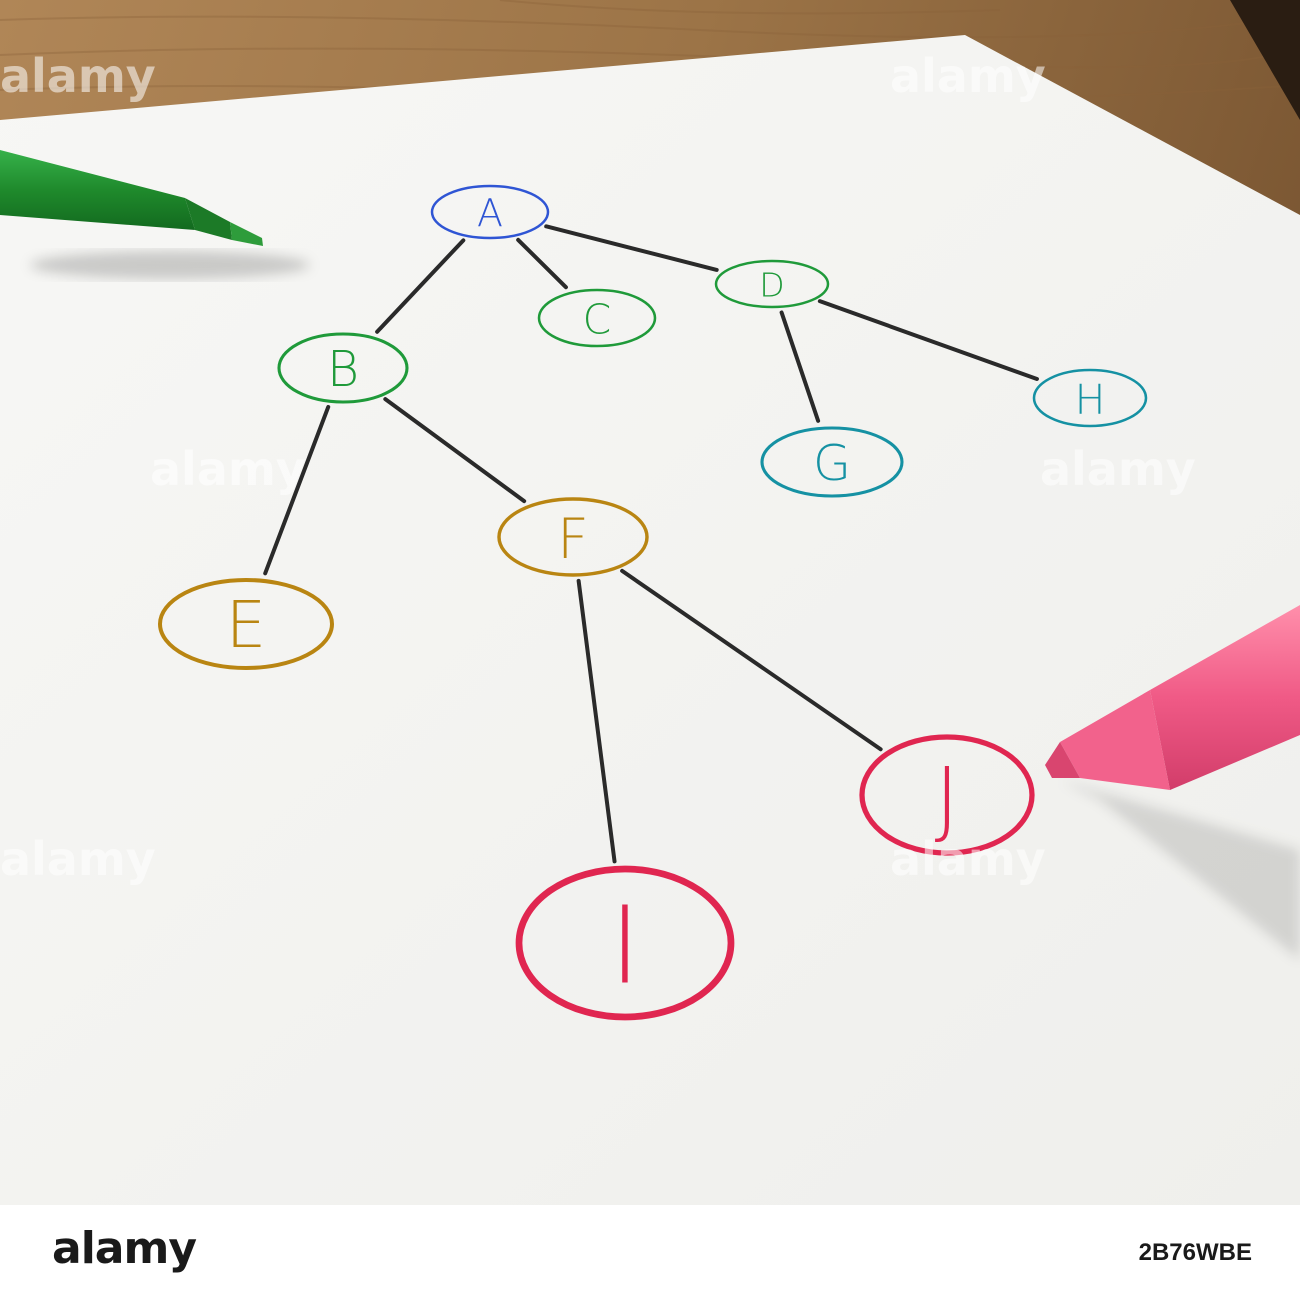 Image resolution: width=1300 pixels, height=1295 pixels. I want to click on node-label: E, so click(246, 626).